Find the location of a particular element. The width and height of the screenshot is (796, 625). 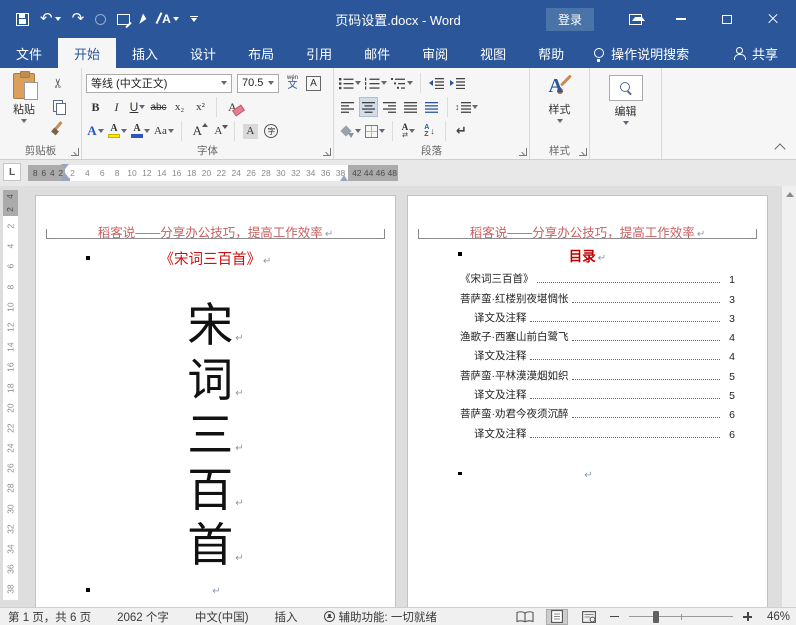

toc-entry: 菩萨蛮·红楼别夜堪惆怅 3 is located at coordinates (580, 296).